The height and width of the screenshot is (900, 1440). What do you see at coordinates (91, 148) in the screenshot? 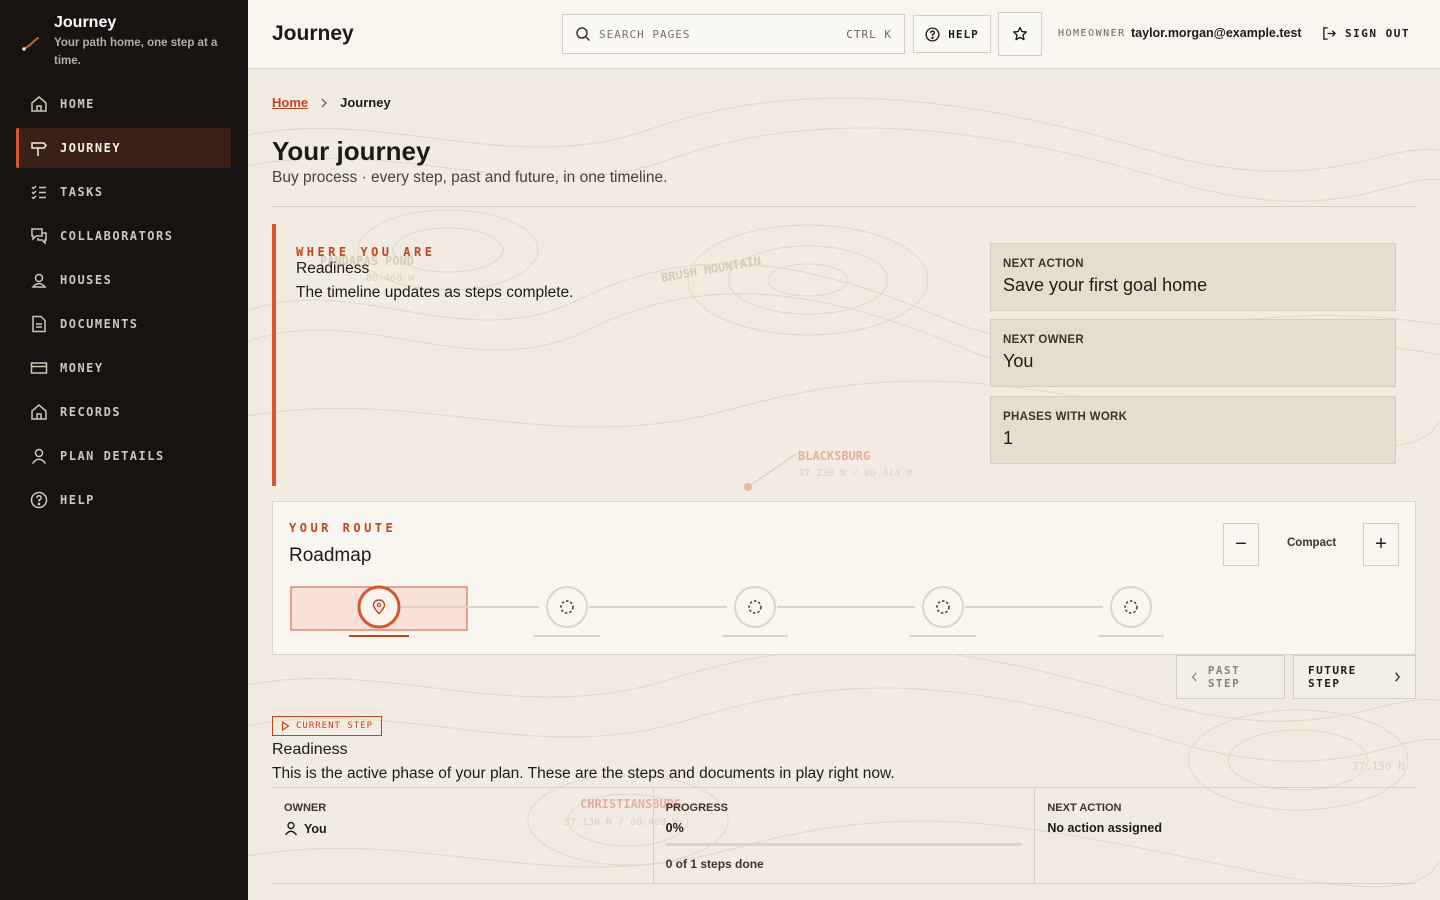
I see `sidebar-item-label: JOURNEY` at bounding box center [91, 148].